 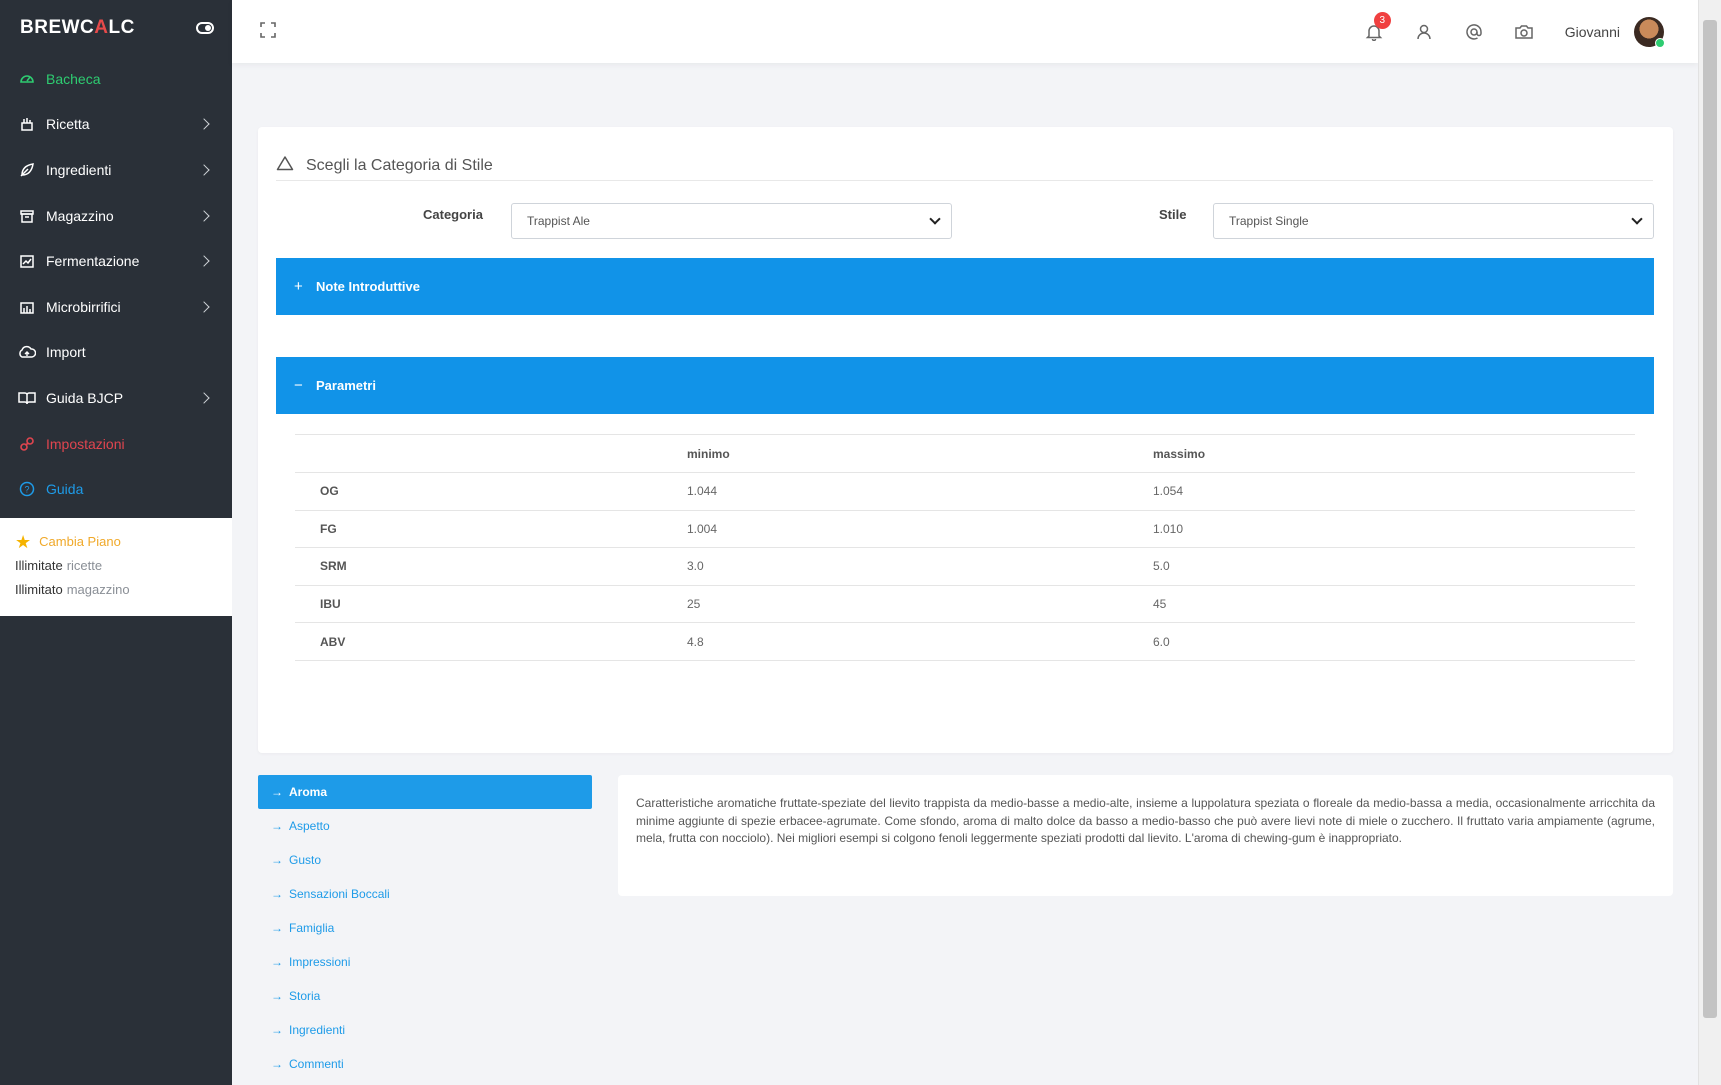 What do you see at coordinates (268, 30) in the screenshot?
I see `fullscreen-icon` at bounding box center [268, 30].